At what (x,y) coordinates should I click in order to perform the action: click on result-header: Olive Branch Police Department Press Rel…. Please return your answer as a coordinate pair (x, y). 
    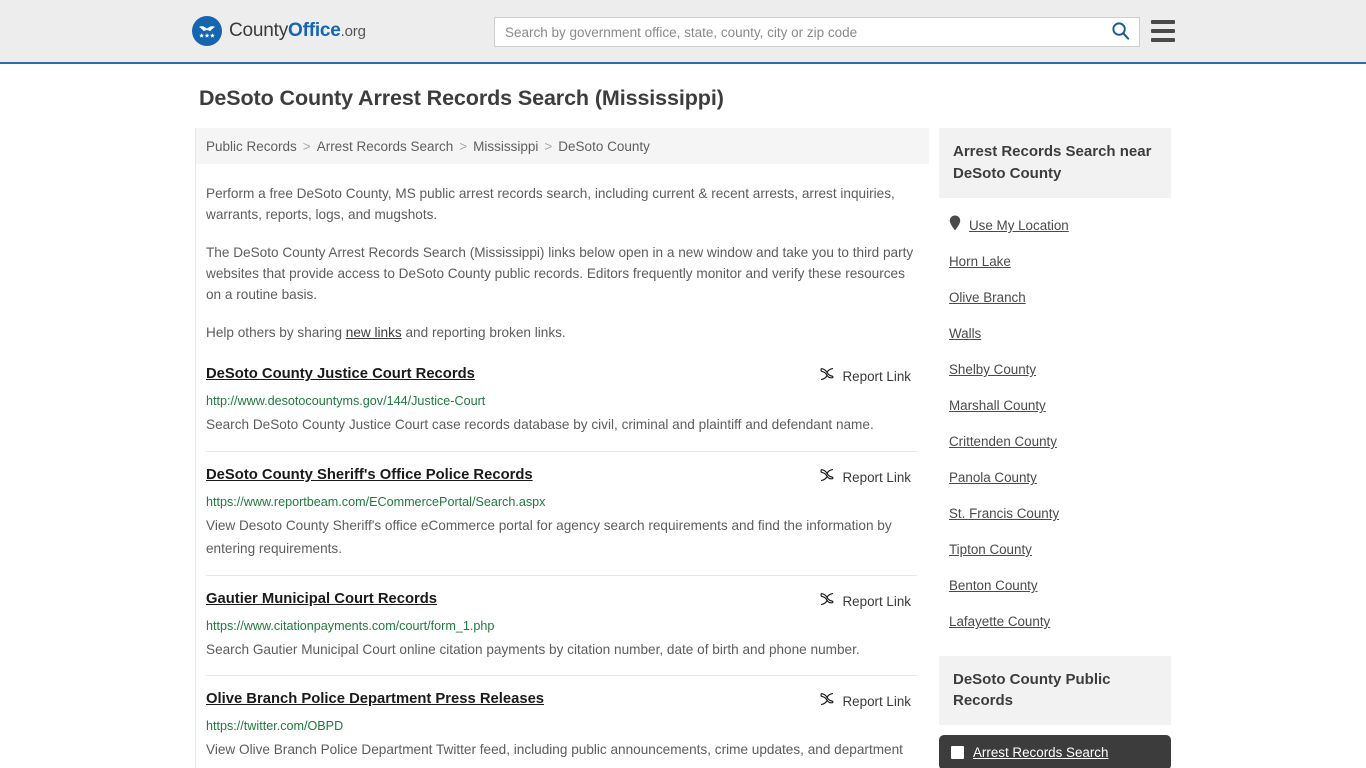
    Looking at the image, I should click on (561, 701).